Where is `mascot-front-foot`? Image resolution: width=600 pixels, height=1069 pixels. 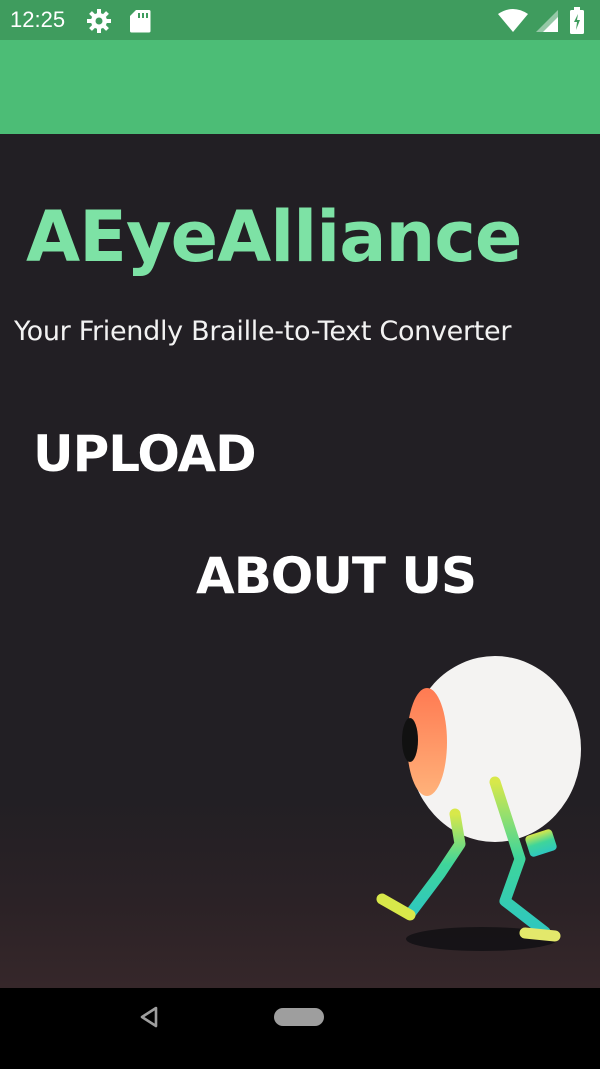 mascot-front-foot is located at coordinates (396, 907).